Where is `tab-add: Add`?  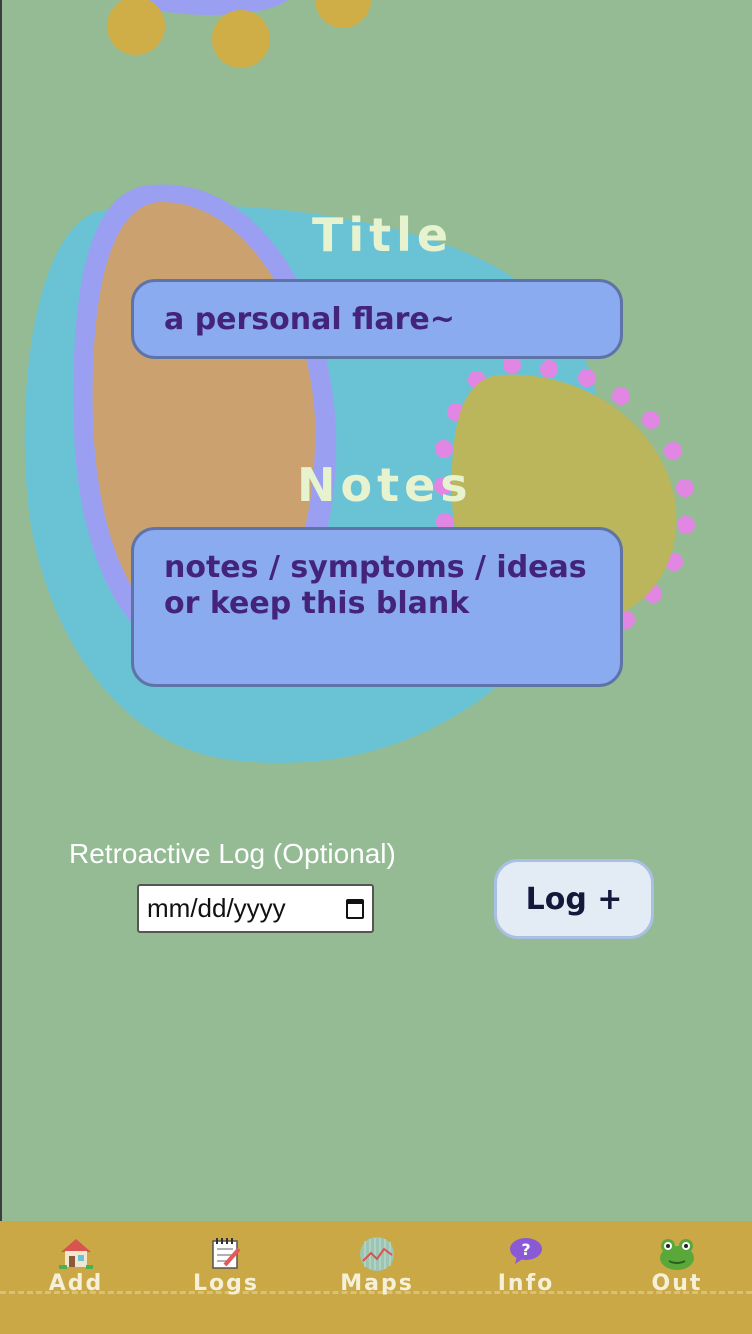
tab-add: Add is located at coordinates (76, 1277).